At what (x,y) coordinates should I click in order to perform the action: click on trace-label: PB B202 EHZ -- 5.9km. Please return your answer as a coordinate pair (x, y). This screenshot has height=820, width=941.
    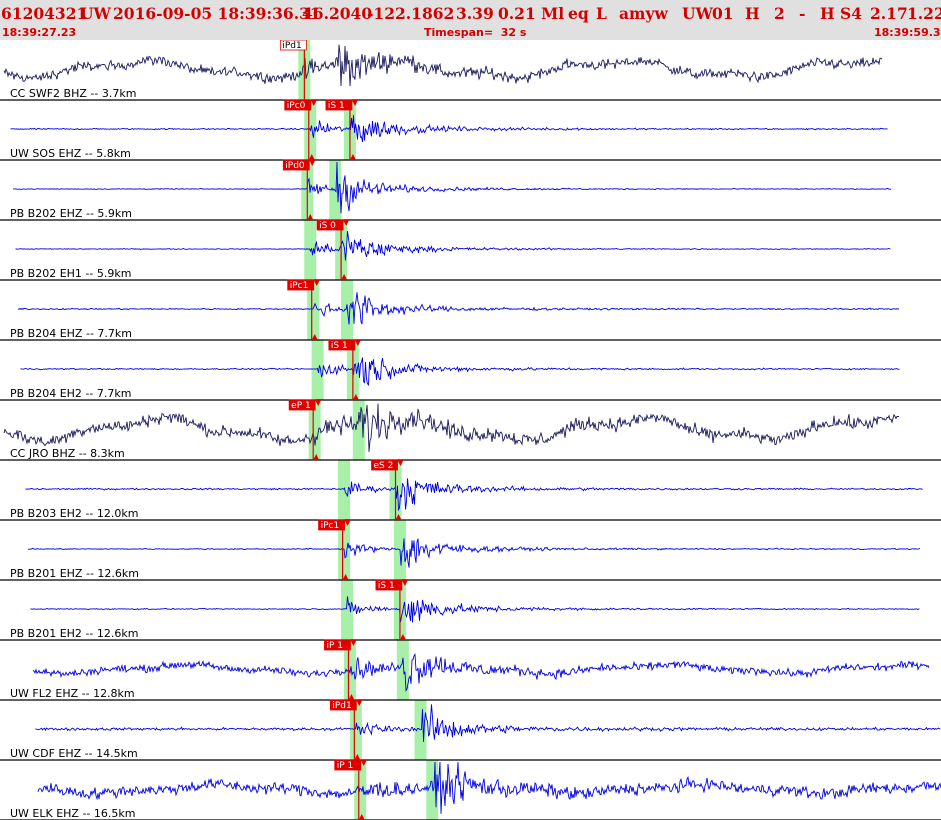
    Looking at the image, I should click on (71, 213).